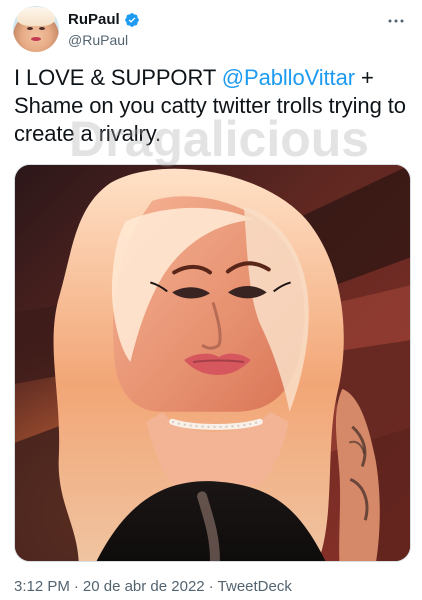  What do you see at coordinates (118, 77) in the screenshot?
I see `tweet-text-intro: I LOVE & SUPPORT` at bounding box center [118, 77].